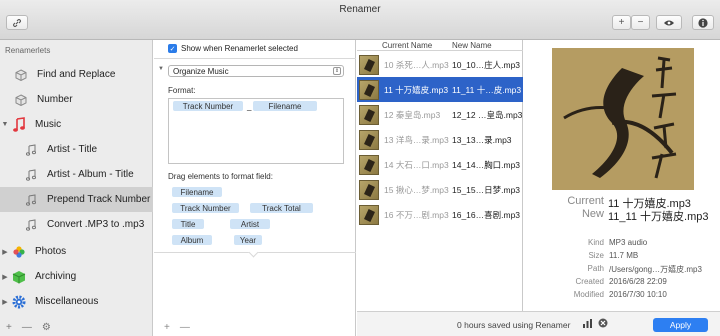  What do you see at coordinates (182, 90) in the screenshot?
I see `format-label: Format:` at bounding box center [182, 90].